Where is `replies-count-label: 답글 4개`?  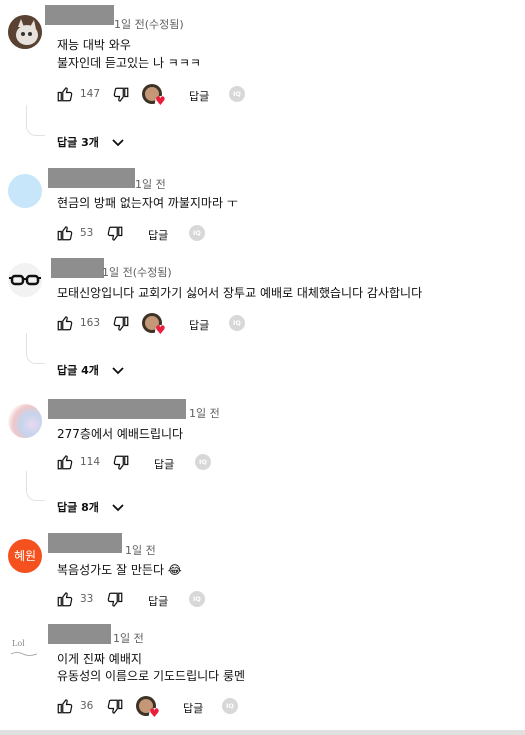
replies-count-label: 답글 4개 is located at coordinates (78, 370).